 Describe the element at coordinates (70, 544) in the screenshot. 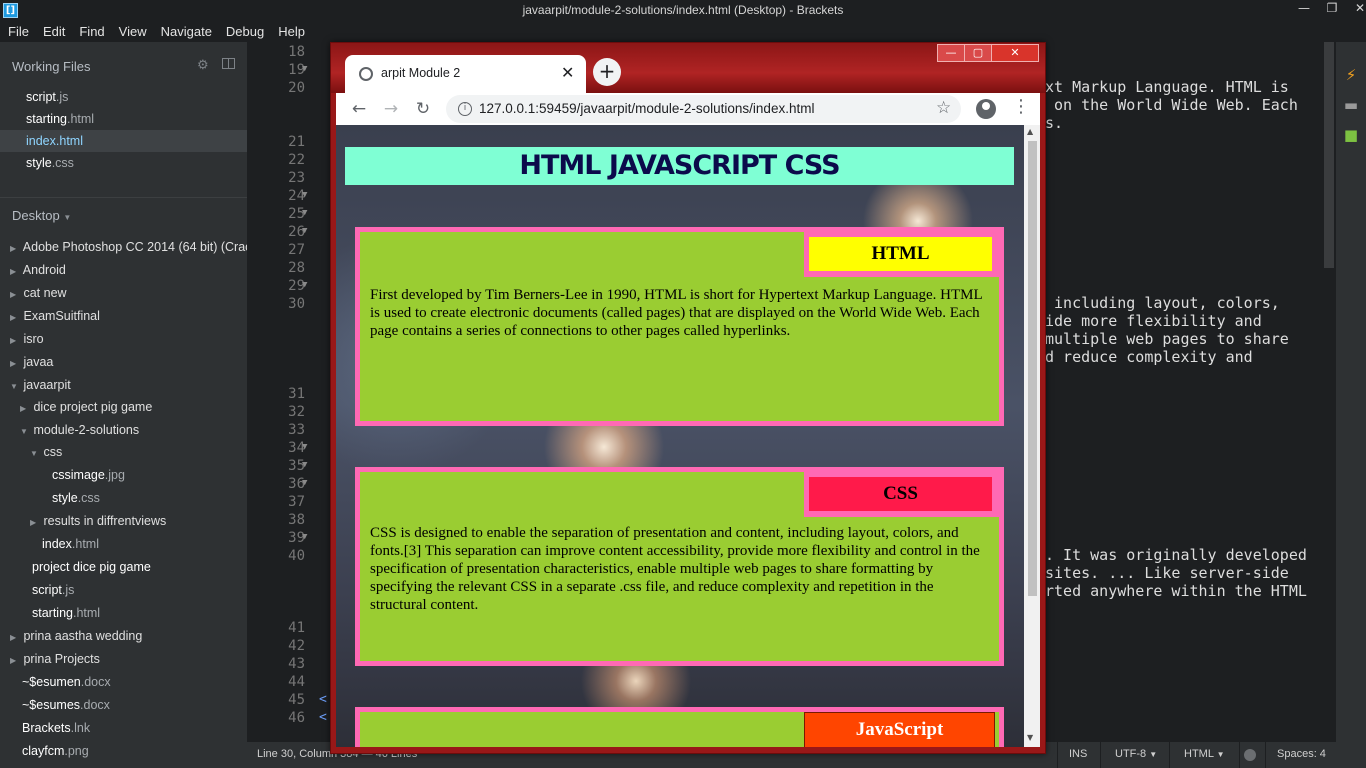

I see `tree-file: index.html` at that location.